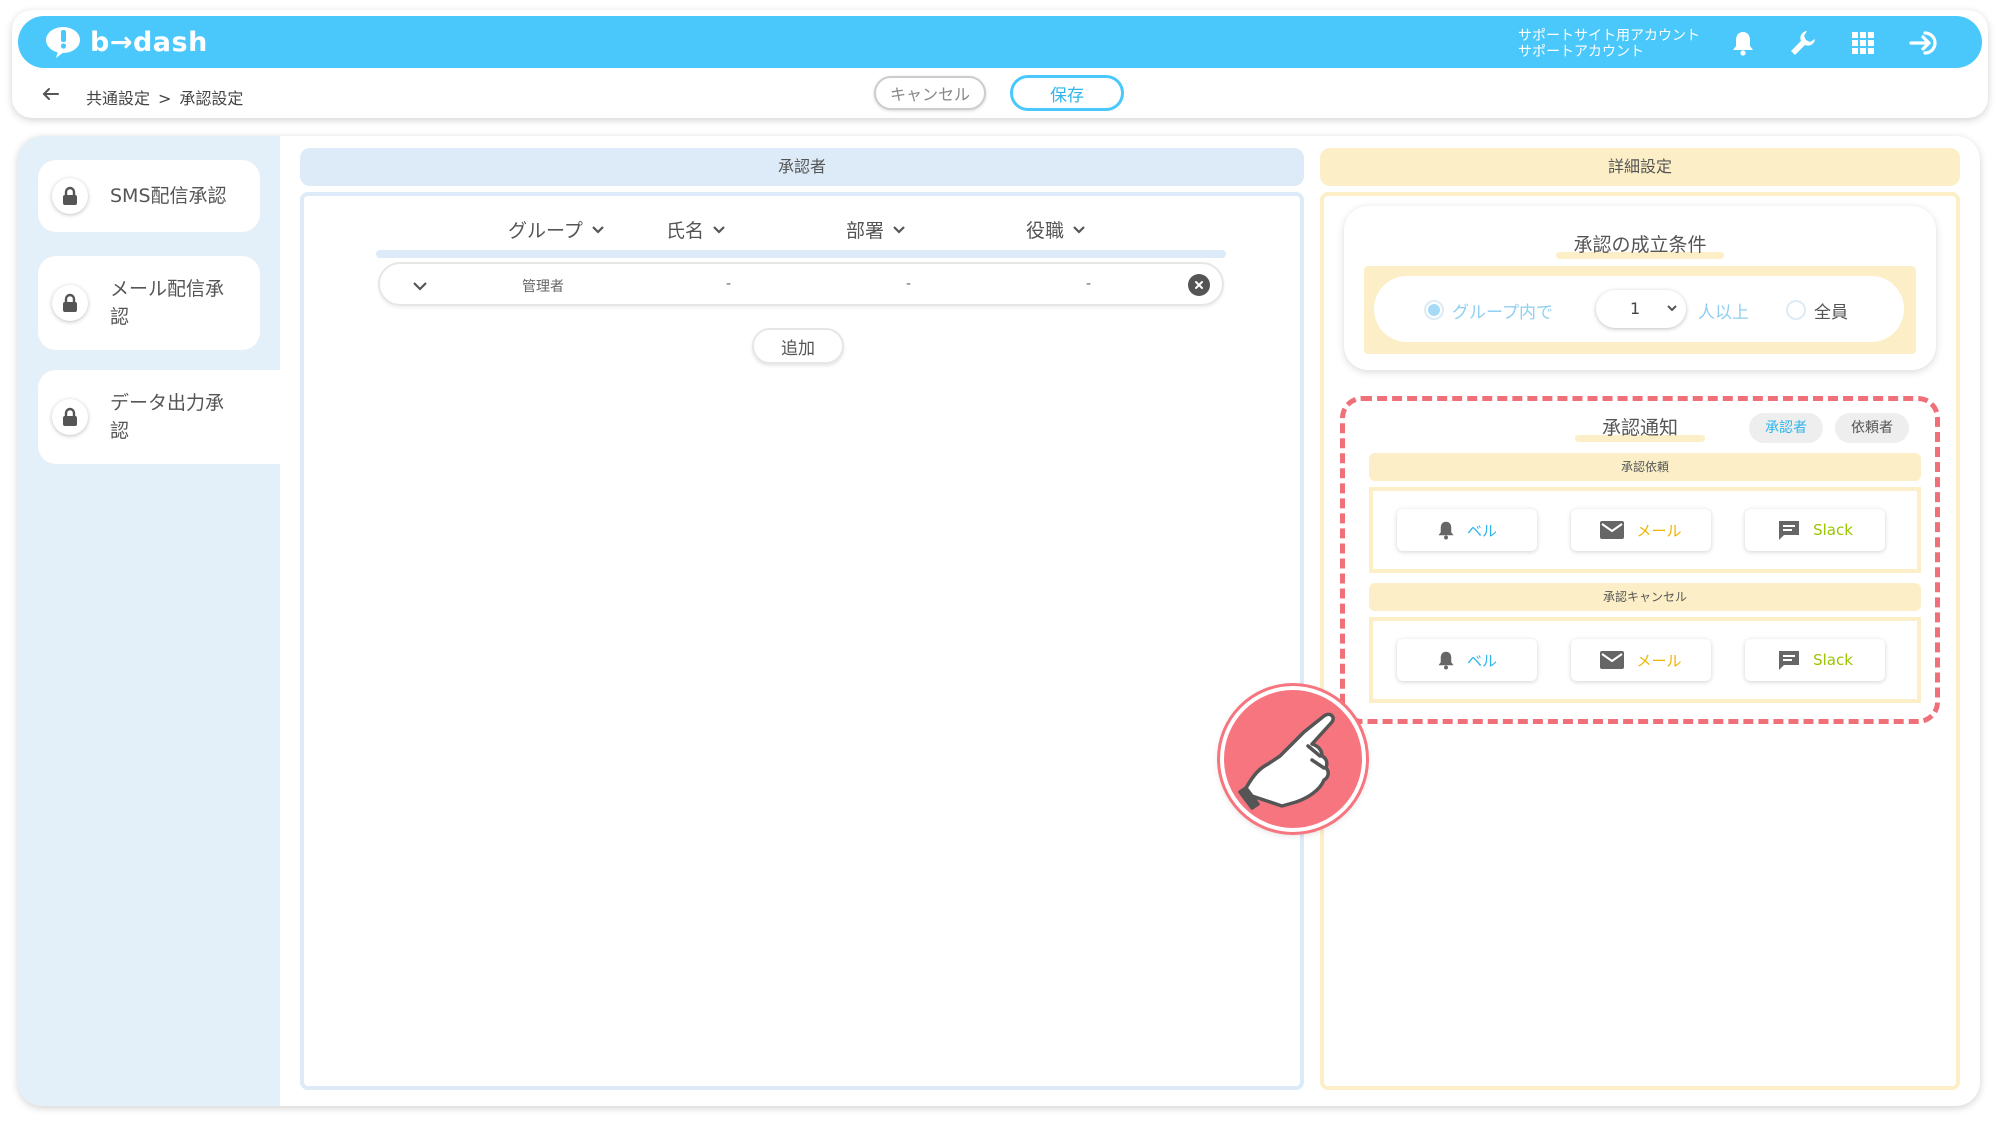 Image resolution: width=2000 pixels, height=1125 pixels. I want to click on pointing-hand-icon, so click(1293, 759).